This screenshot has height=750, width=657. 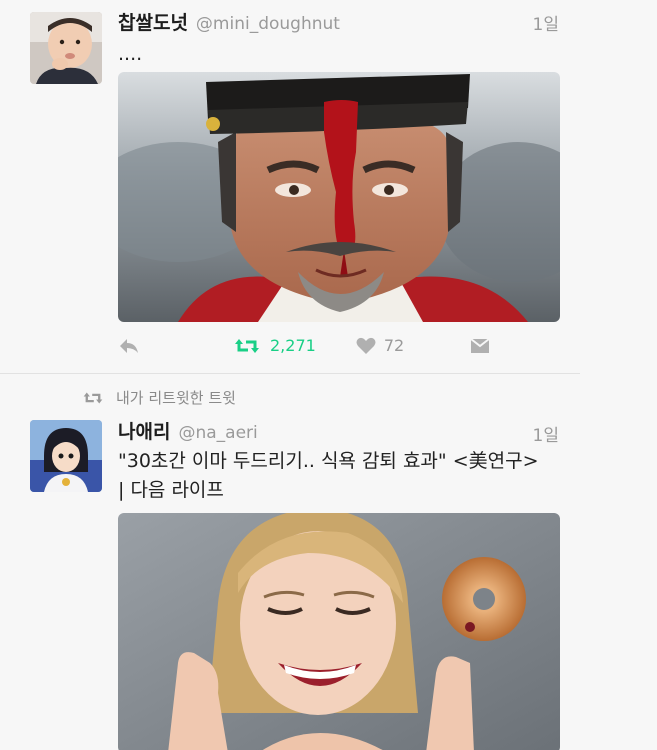 I want to click on retweeted-by-icon, so click(x=93, y=397).